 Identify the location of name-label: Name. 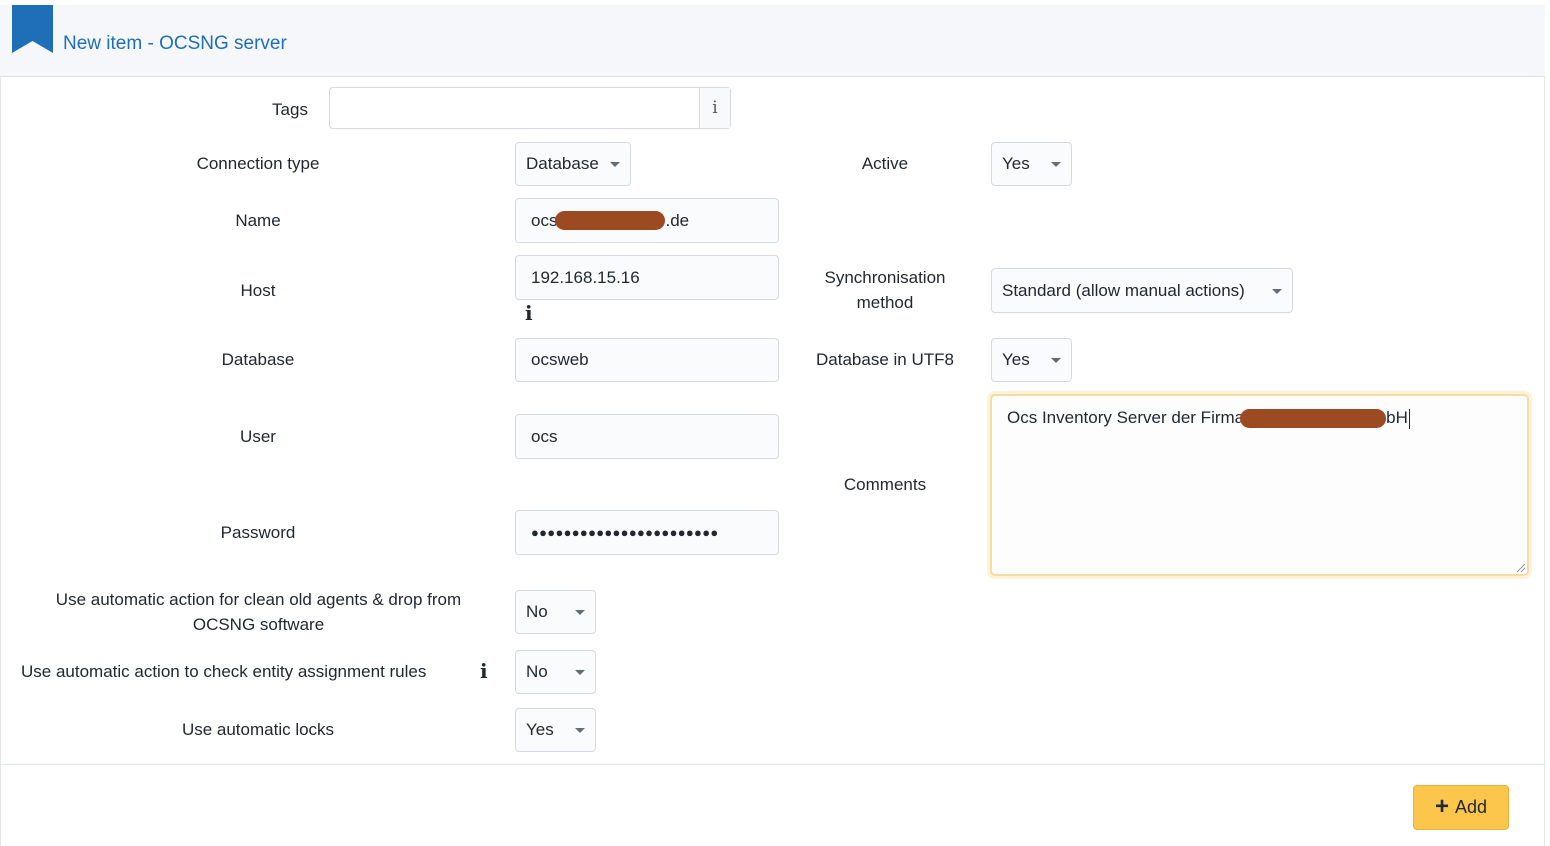
(258, 220).